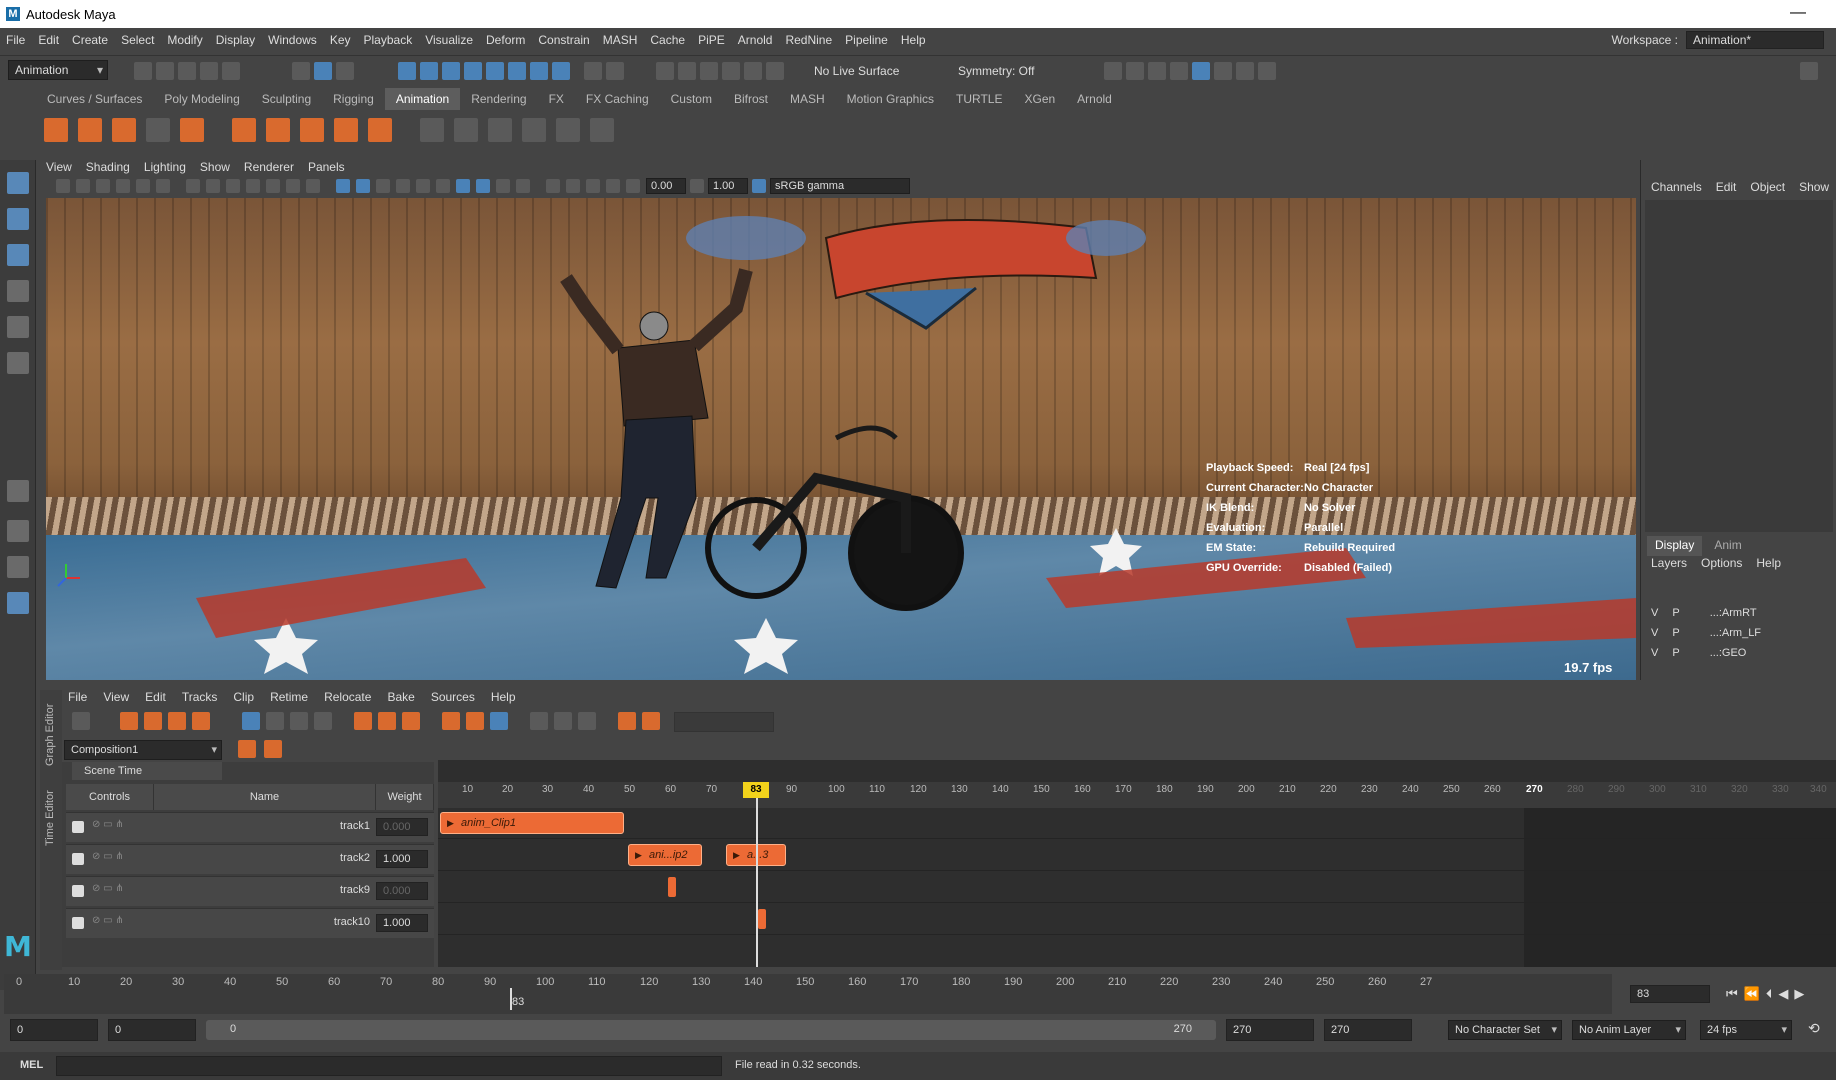  Describe the element at coordinates (155, 699) in the screenshot. I see `te-menu-edit: Edit` at that location.